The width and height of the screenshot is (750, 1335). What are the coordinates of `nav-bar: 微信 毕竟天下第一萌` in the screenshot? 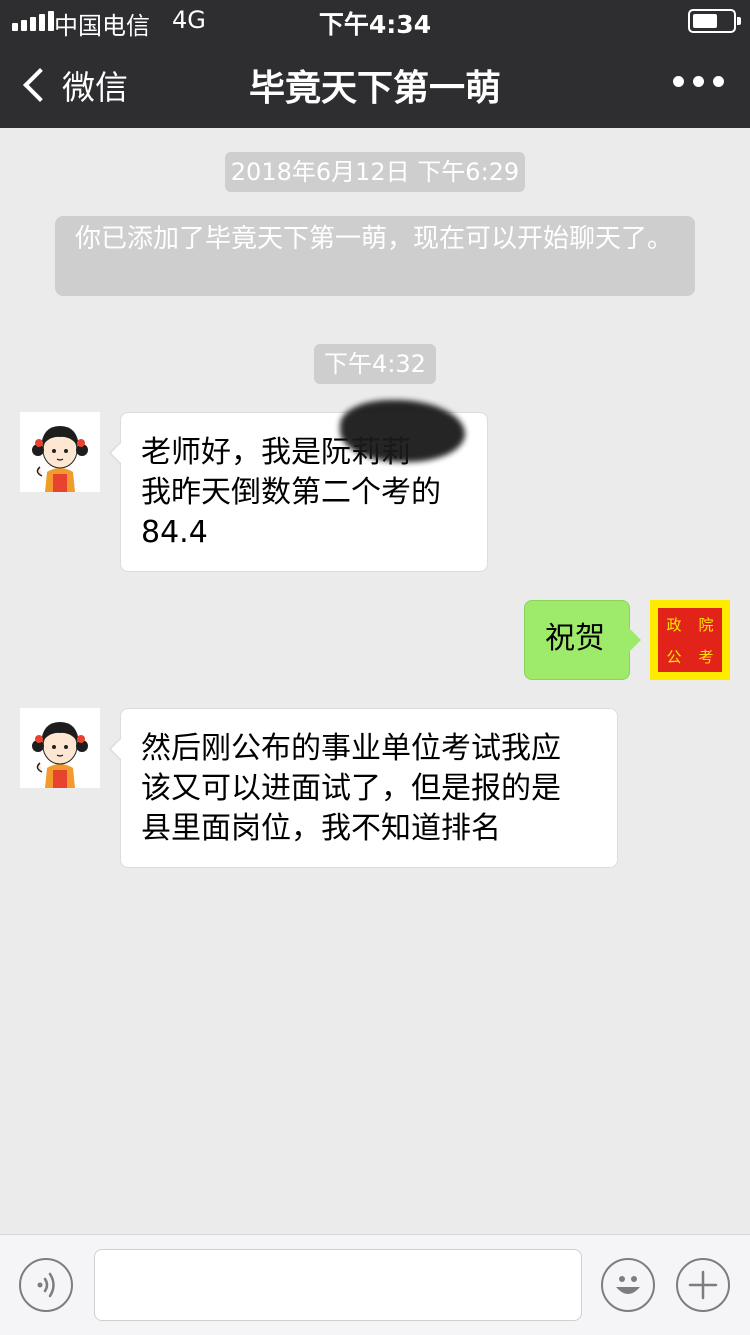 It's located at (375, 84).